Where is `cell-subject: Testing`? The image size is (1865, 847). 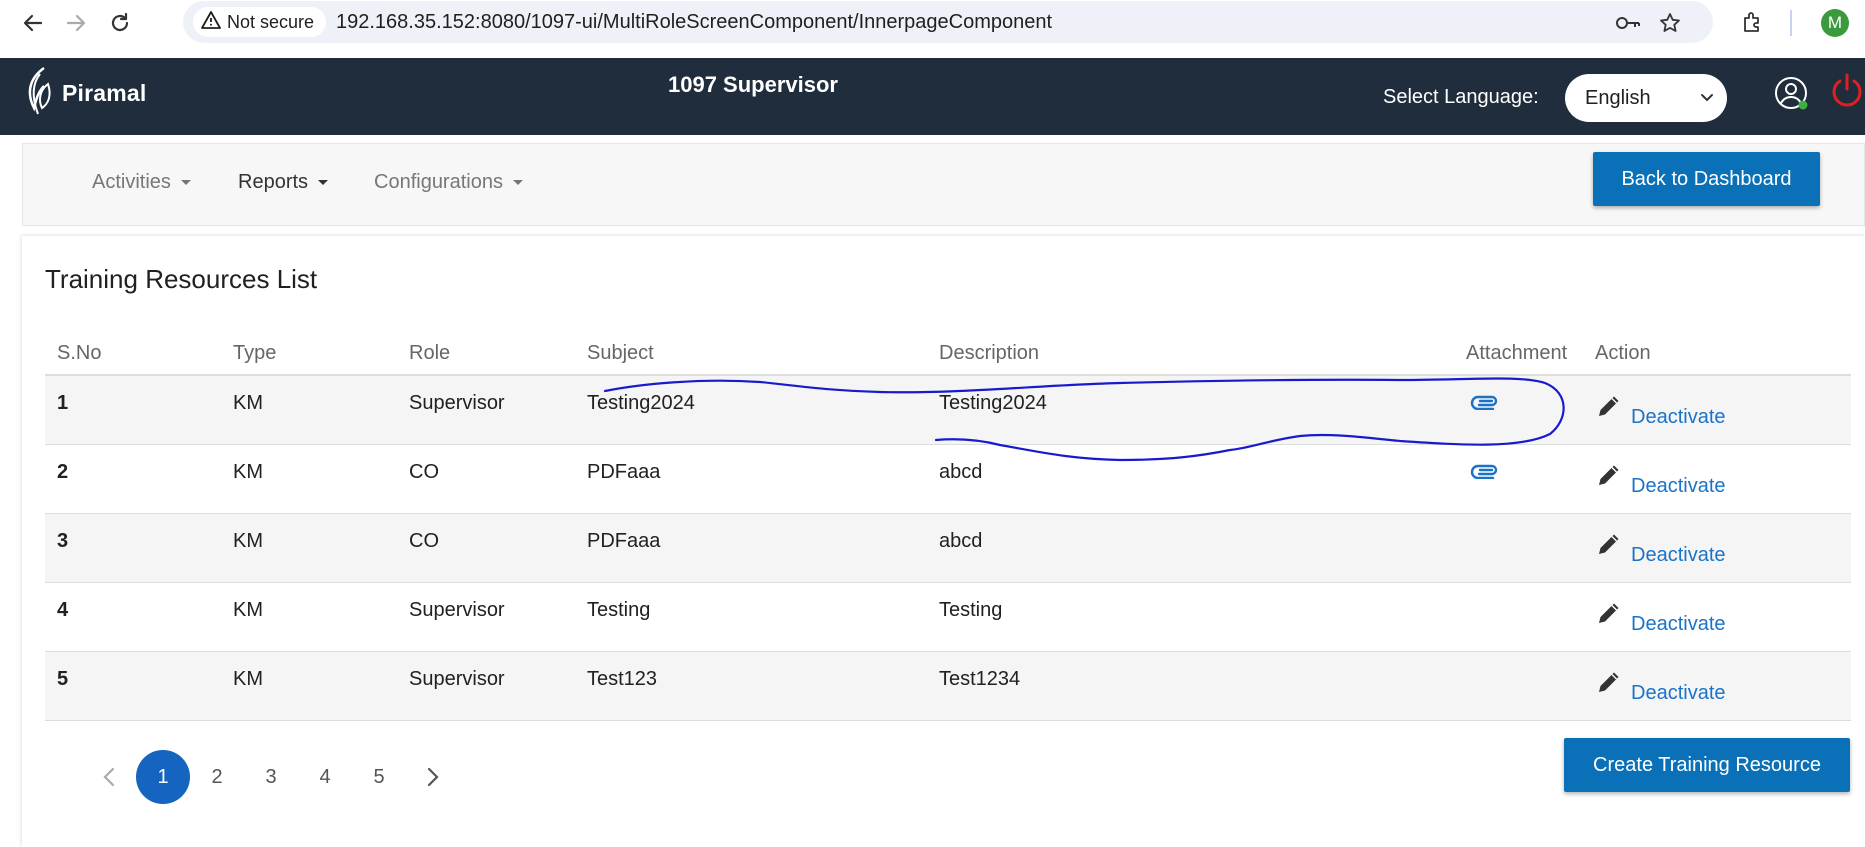 cell-subject: Testing is located at coordinates (751, 617).